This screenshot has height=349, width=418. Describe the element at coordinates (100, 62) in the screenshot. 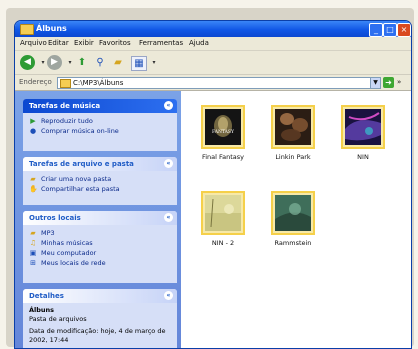

I see `search-icon: ⚲` at that location.